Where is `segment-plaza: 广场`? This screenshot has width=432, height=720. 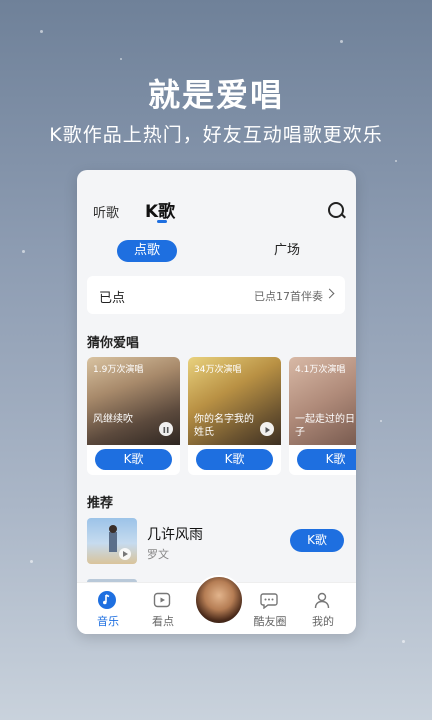 segment-plaza: 广场 is located at coordinates (287, 251).